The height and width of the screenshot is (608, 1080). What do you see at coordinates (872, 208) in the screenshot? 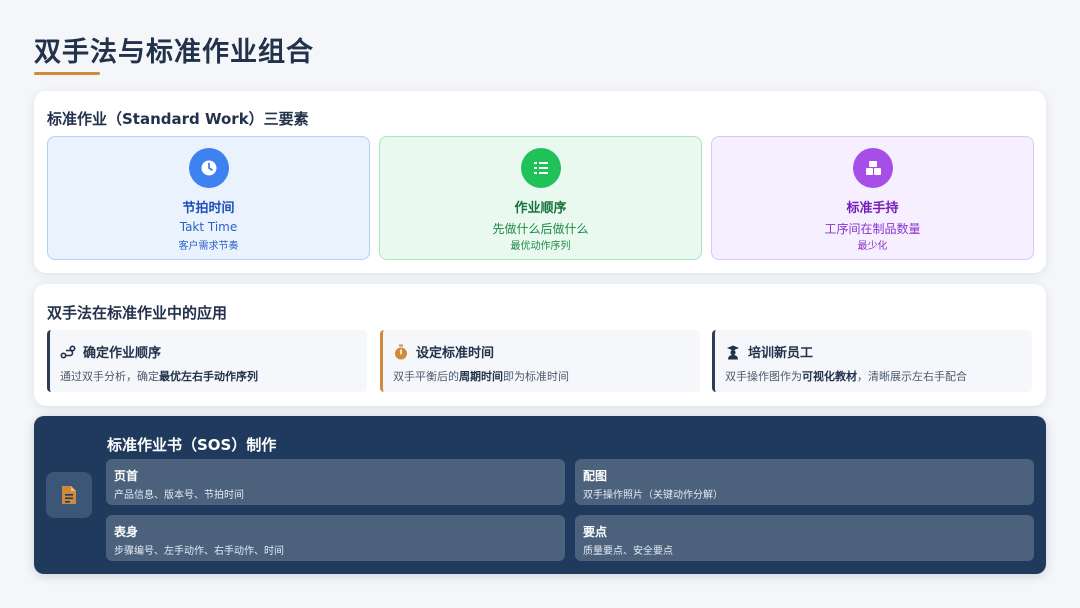
I see `element-name: 标准手持` at bounding box center [872, 208].